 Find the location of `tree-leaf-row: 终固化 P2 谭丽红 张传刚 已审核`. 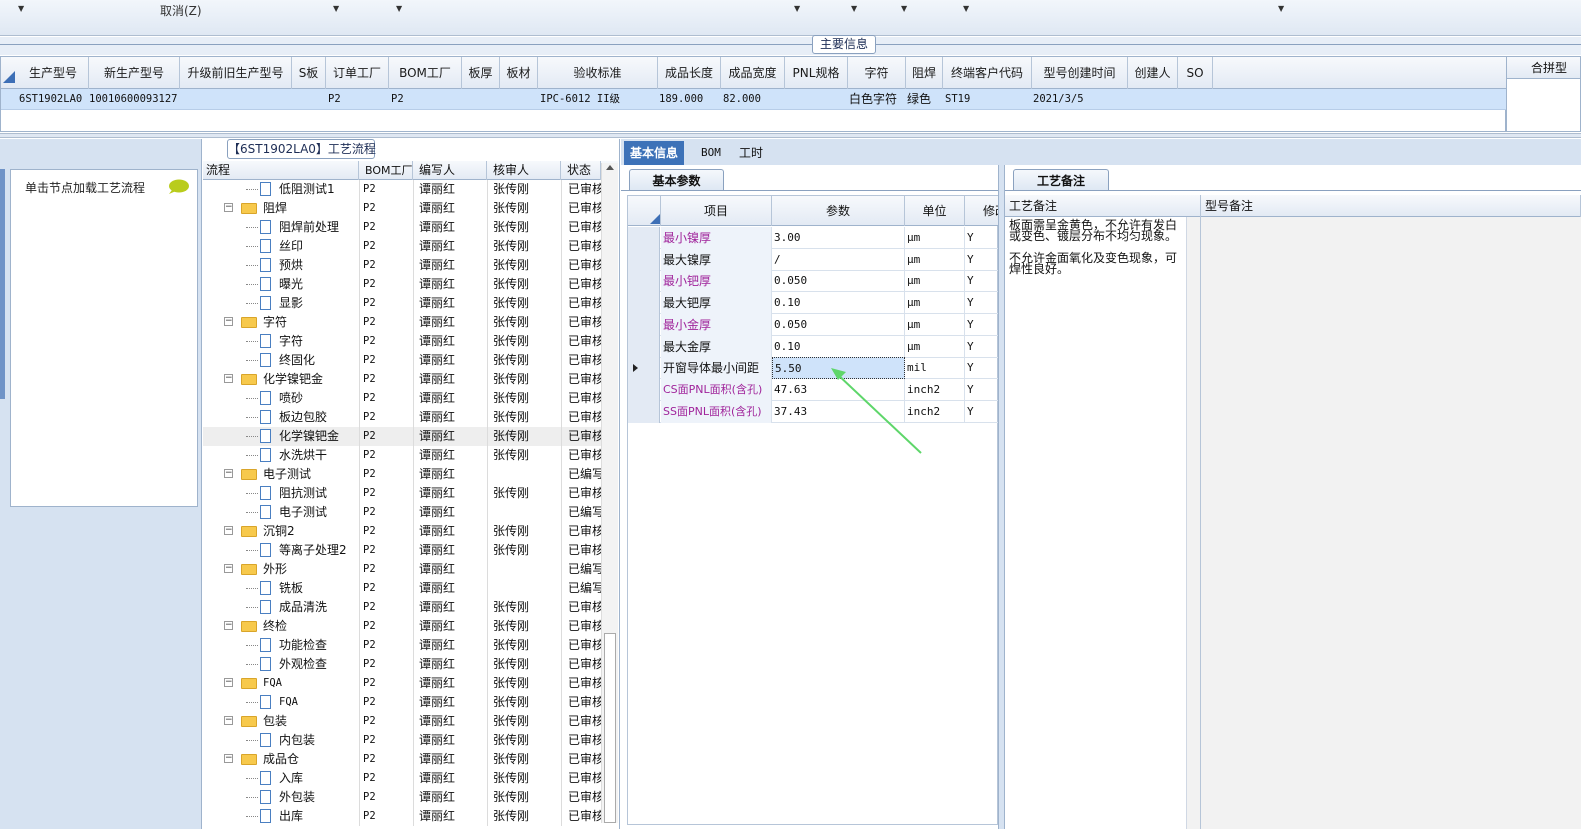

tree-leaf-row: 终固化 P2 谭丽红 张传刚 已审核 is located at coordinates (402, 360).